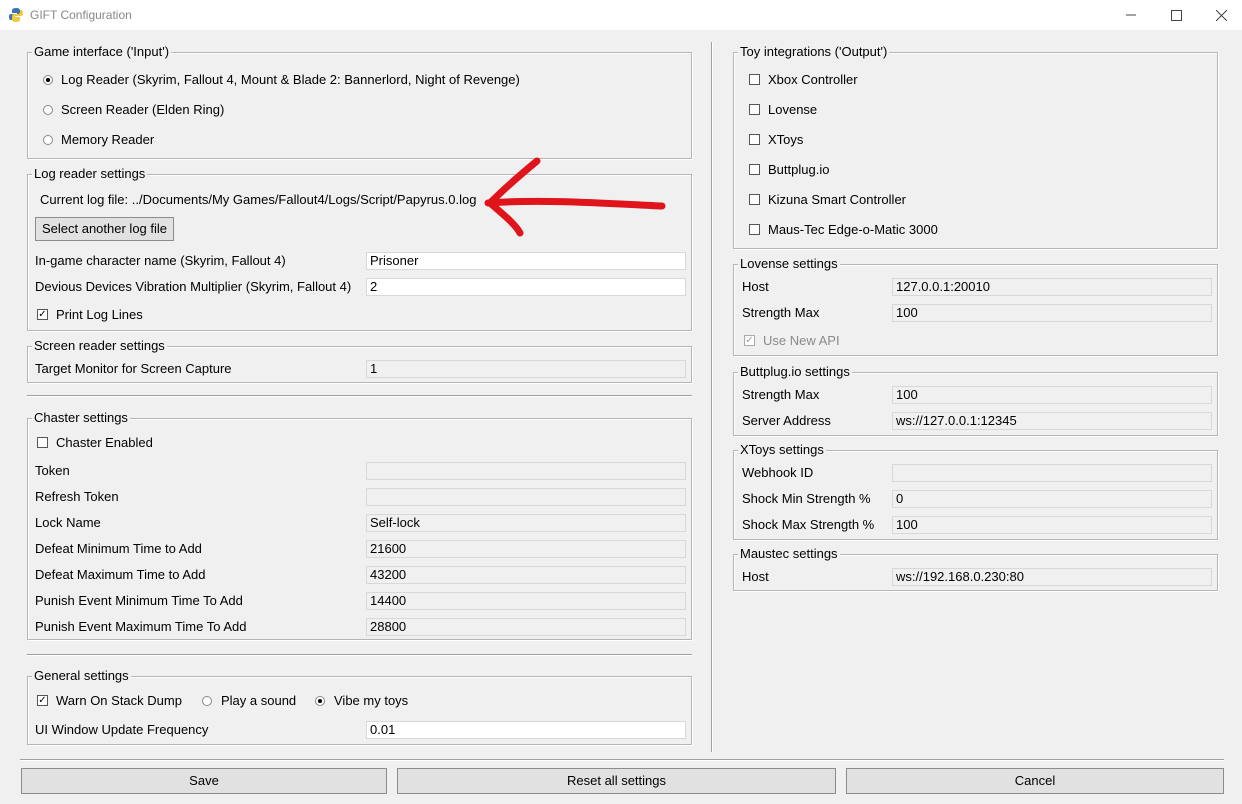 Image resolution: width=1242 pixels, height=804 pixels. Describe the element at coordinates (1052, 395) in the screenshot. I see `buttplug-strength-input: 100` at that location.